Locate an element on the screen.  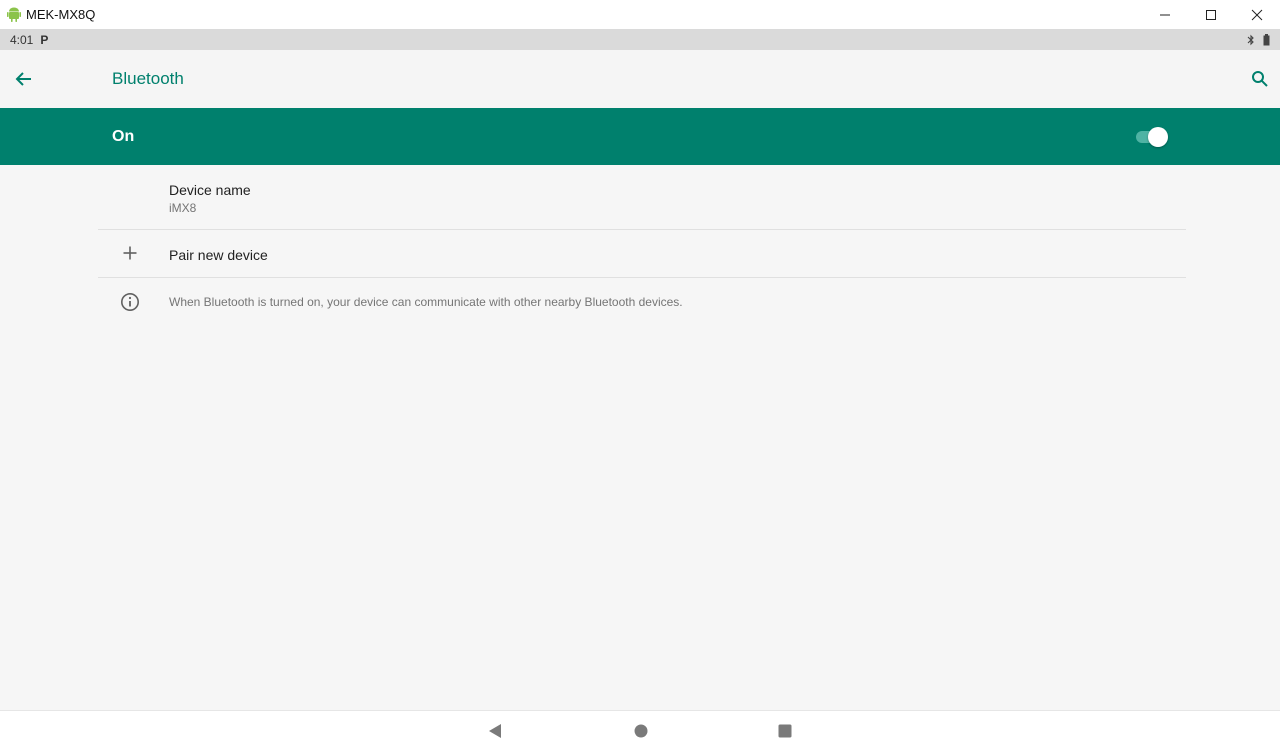
bluetooth-master-switch-bar: On is located at coordinates (640, 136).